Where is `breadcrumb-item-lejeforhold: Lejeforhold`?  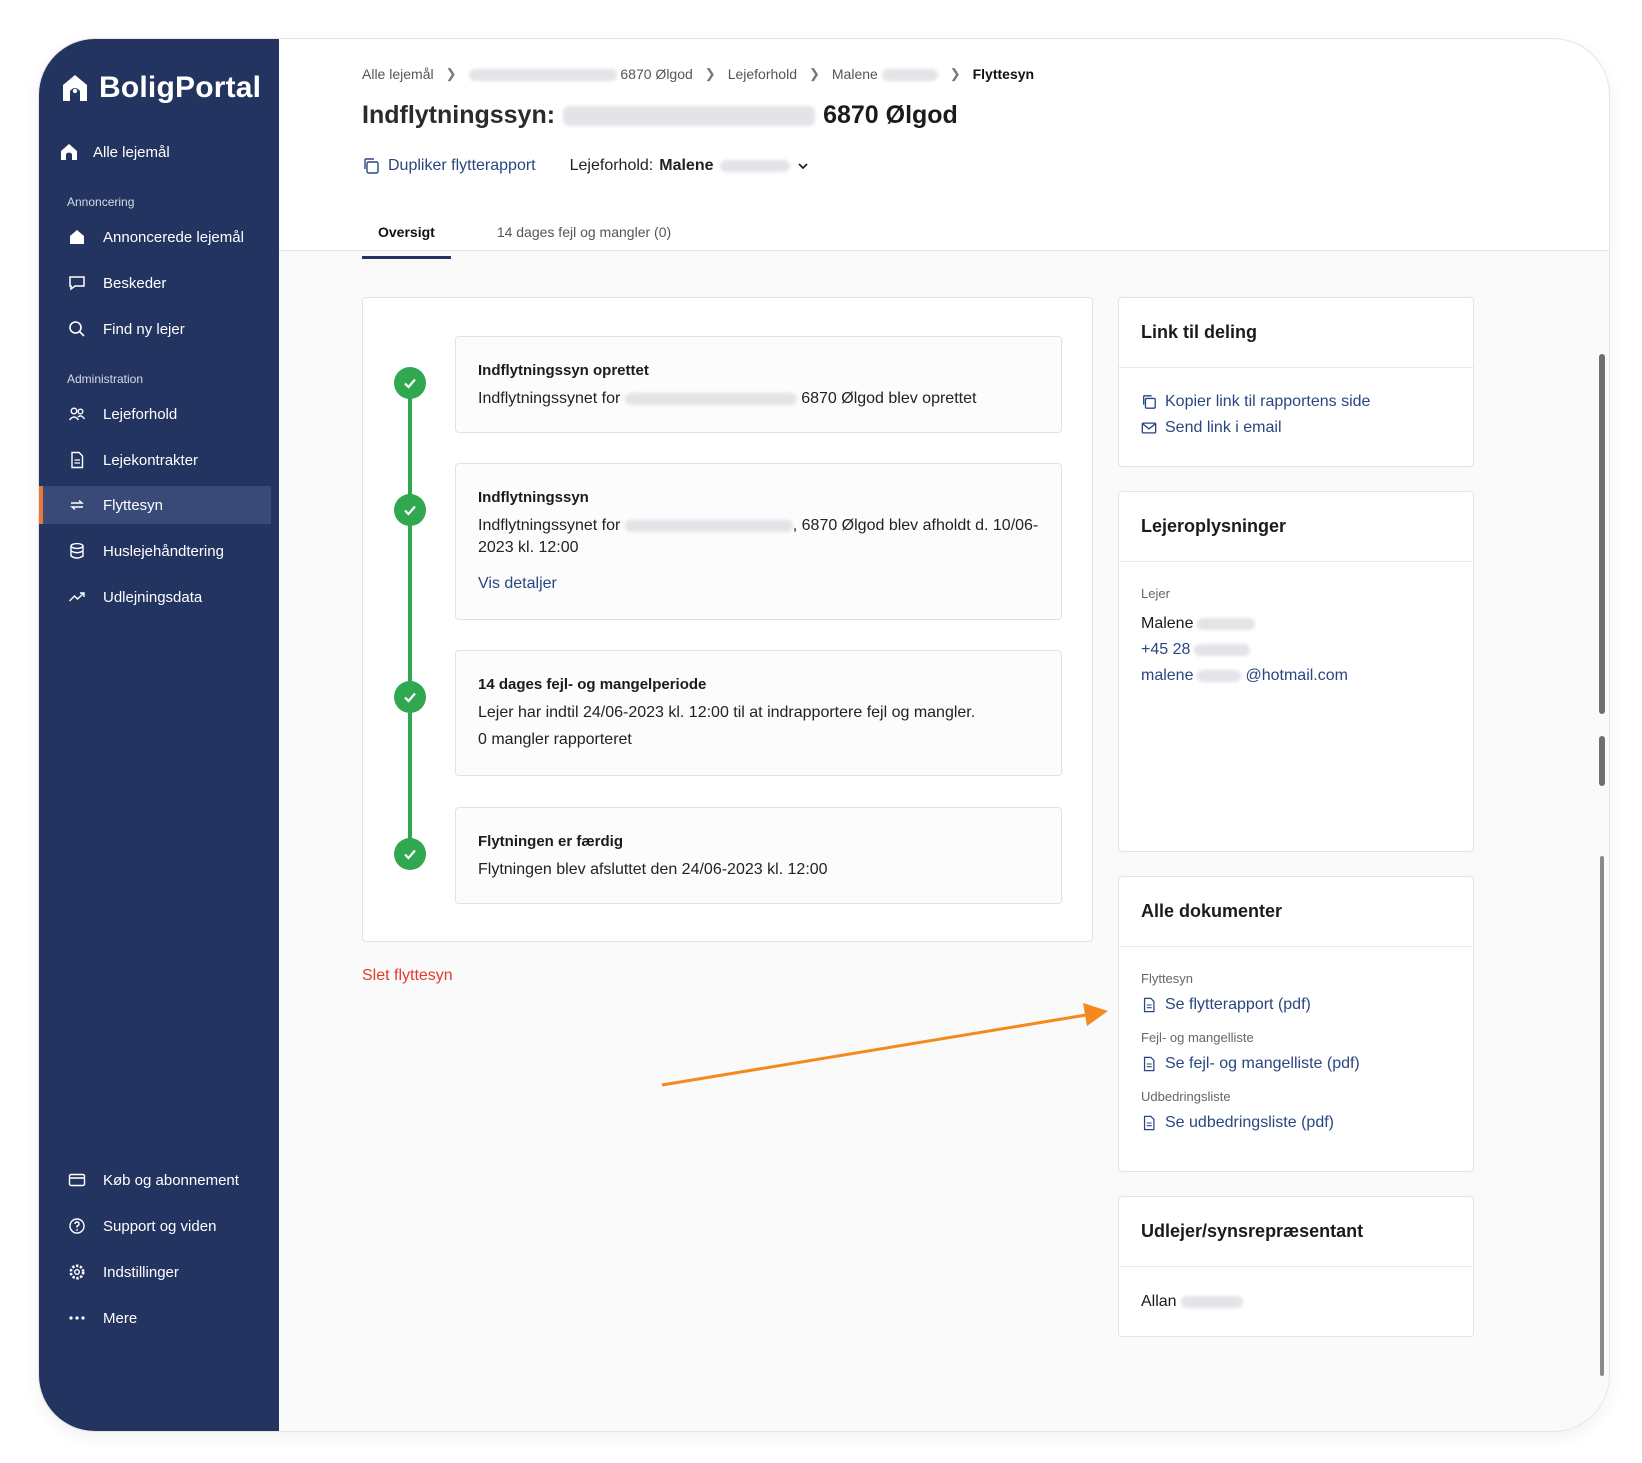
breadcrumb-item-lejeforhold: Lejeforhold is located at coordinates (762, 74).